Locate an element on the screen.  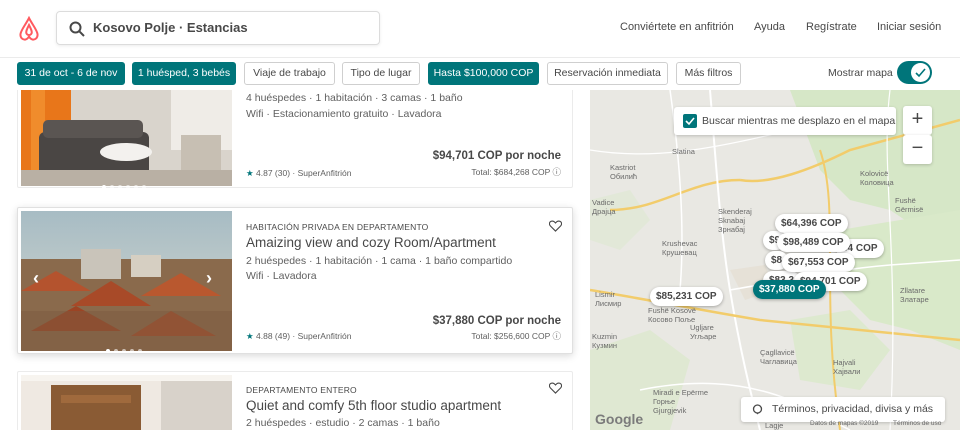
nav-help: Ayuda is located at coordinates (769, 27).